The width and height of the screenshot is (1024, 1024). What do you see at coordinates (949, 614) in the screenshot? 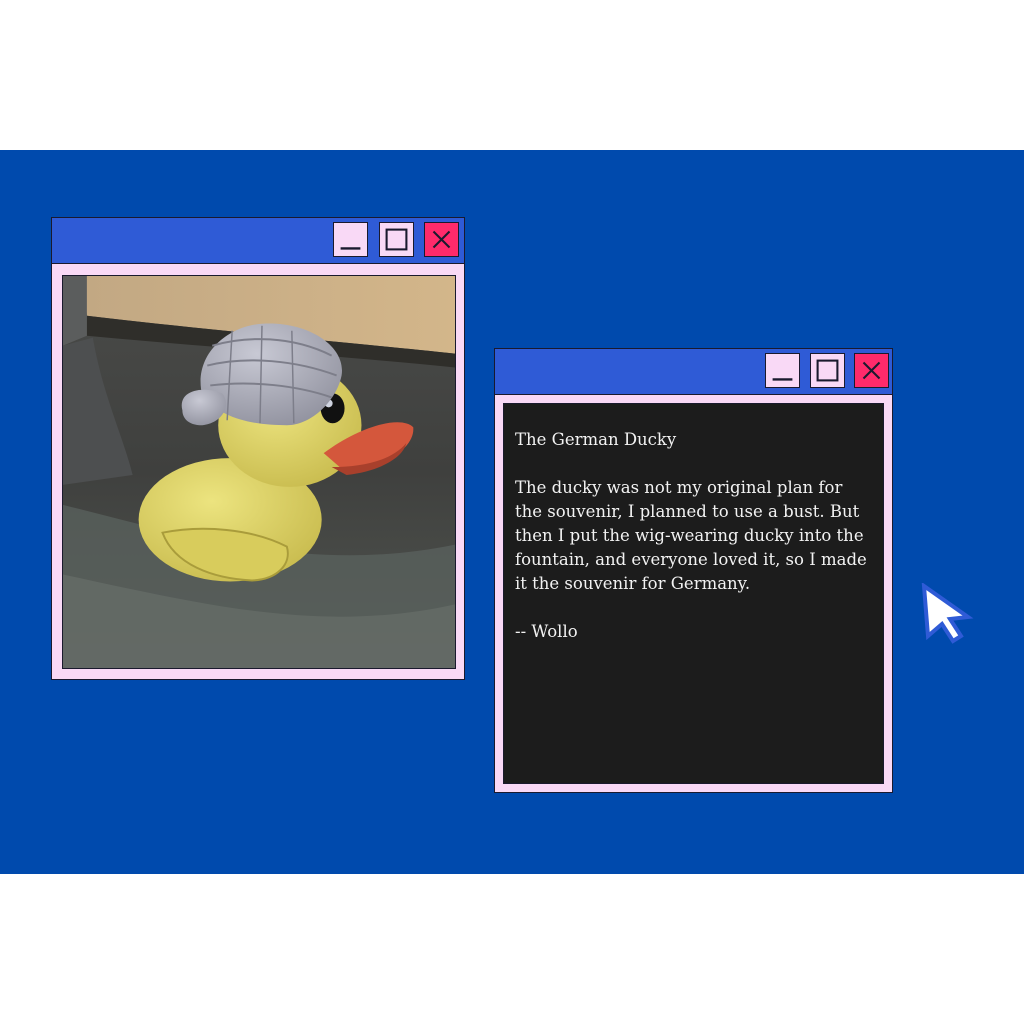
I see `arrow-cursor-icon` at bounding box center [949, 614].